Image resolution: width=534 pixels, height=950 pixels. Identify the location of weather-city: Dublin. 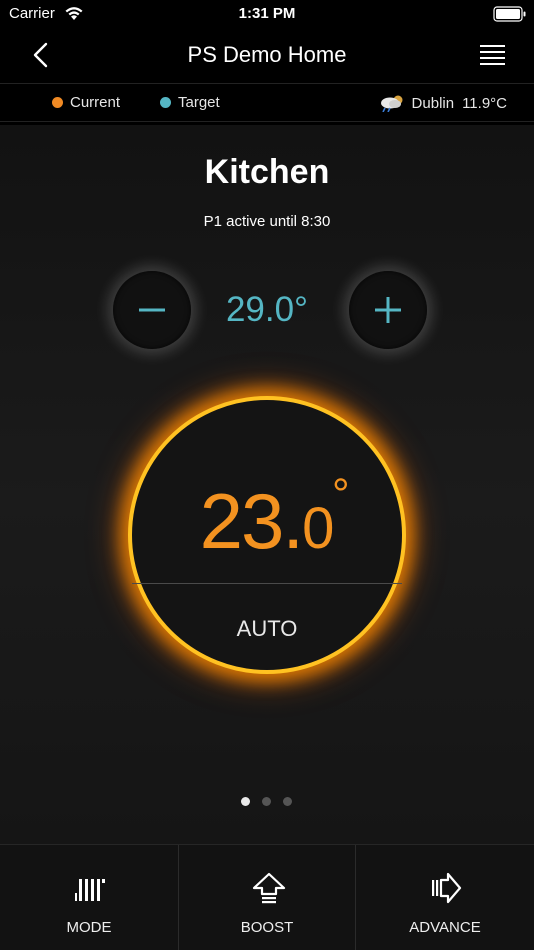
(433, 103).